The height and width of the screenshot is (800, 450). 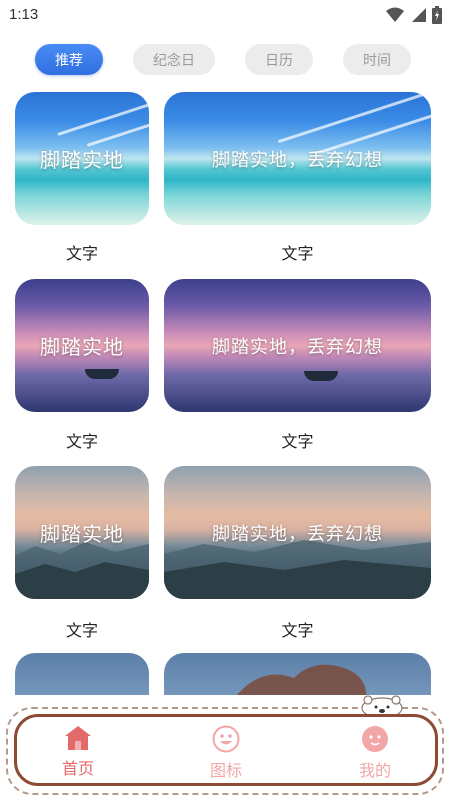 I want to click on card-wide-1: 脚踏实地，丢弃幻想, so click(x=297, y=158).